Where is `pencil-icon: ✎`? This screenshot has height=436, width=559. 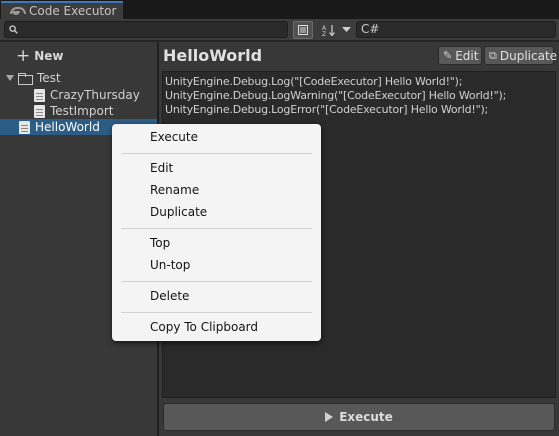 pencil-icon: ✎ is located at coordinates (448, 55).